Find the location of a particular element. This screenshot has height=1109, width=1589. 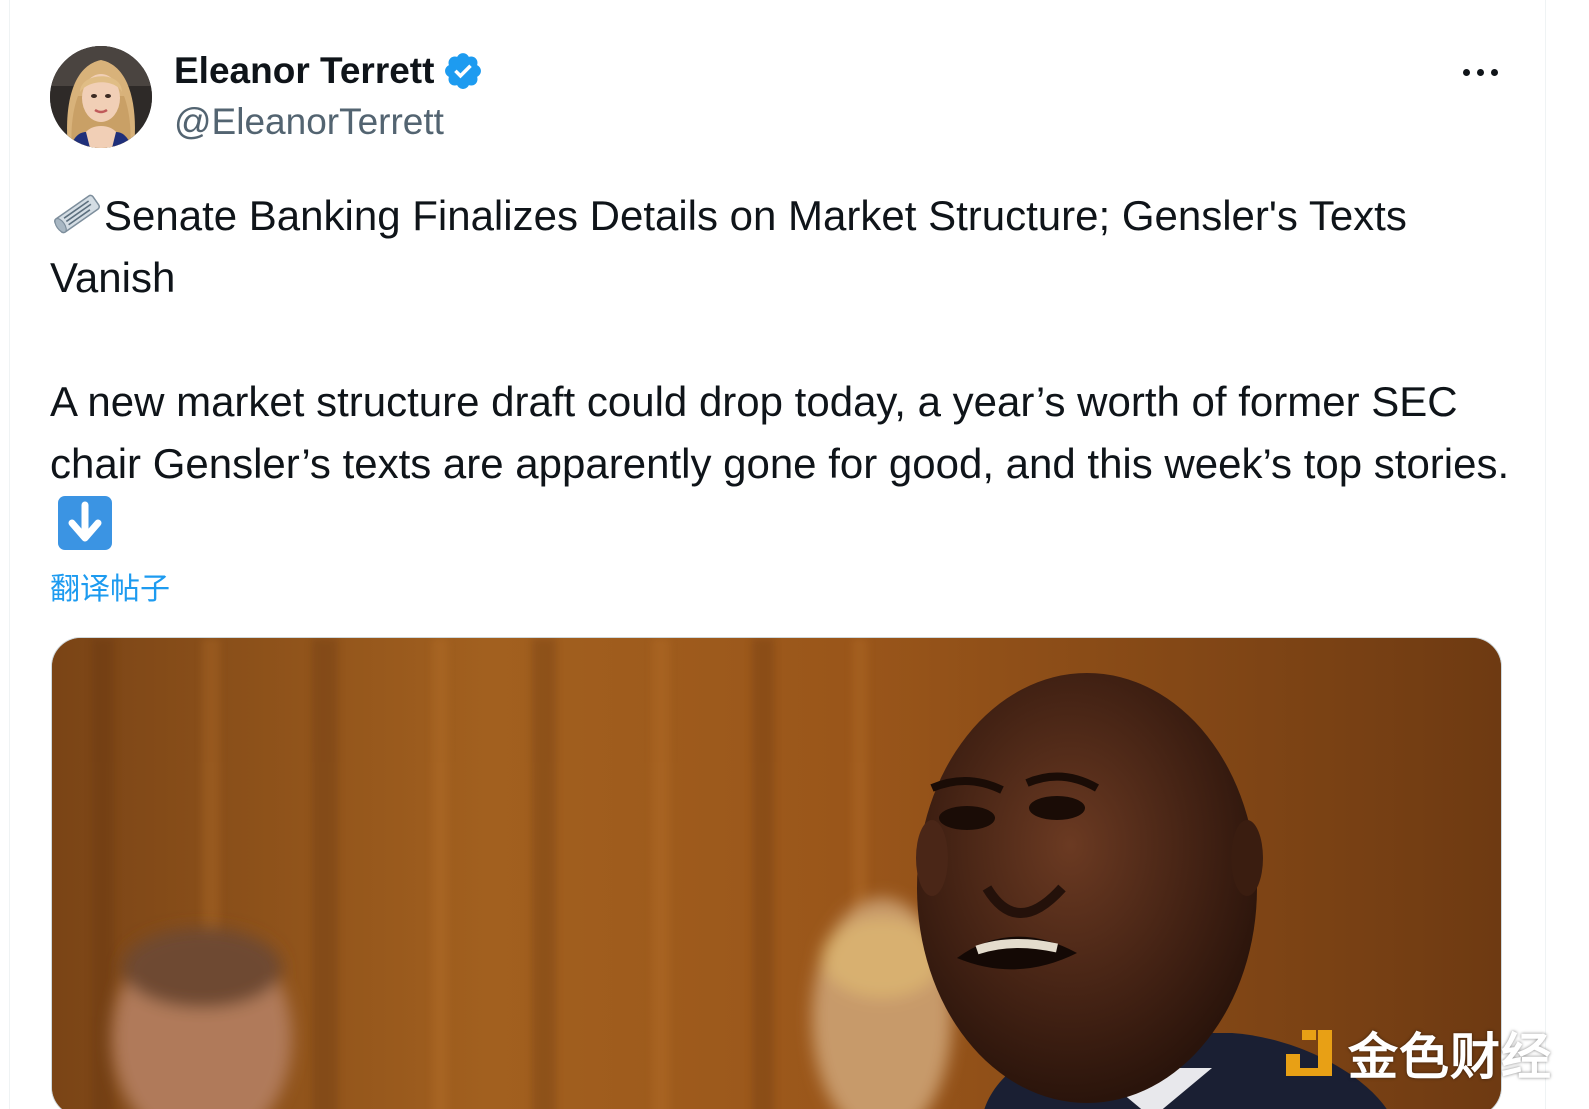

author-name-row: Eleanor Terrett is located at coordinates (329, 71).